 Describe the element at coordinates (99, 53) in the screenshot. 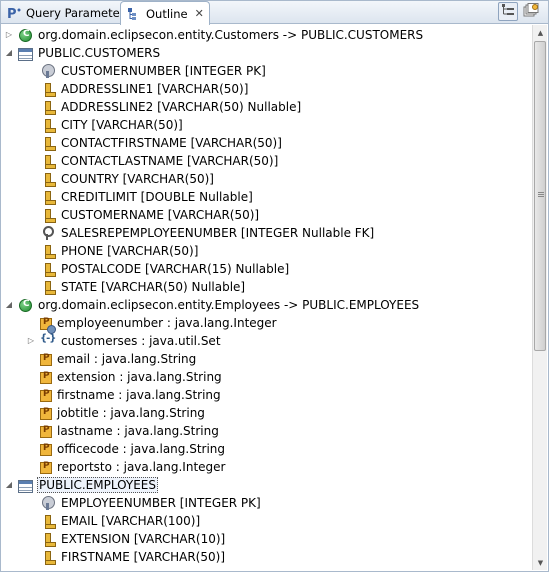

I see `tree-item-label: PUBLIC.CUSTOMERS` at that location.